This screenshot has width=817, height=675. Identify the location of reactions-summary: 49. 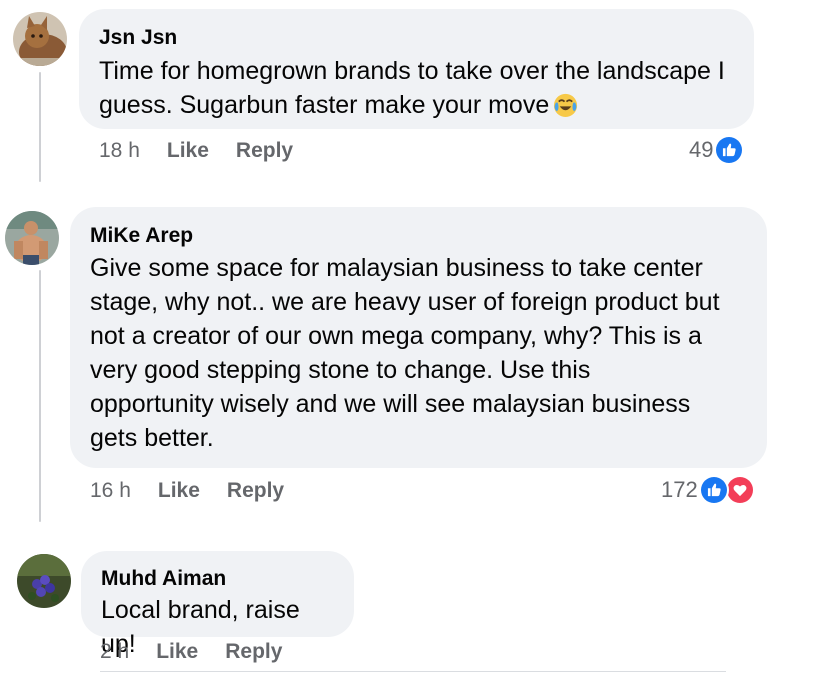
(717, 150).